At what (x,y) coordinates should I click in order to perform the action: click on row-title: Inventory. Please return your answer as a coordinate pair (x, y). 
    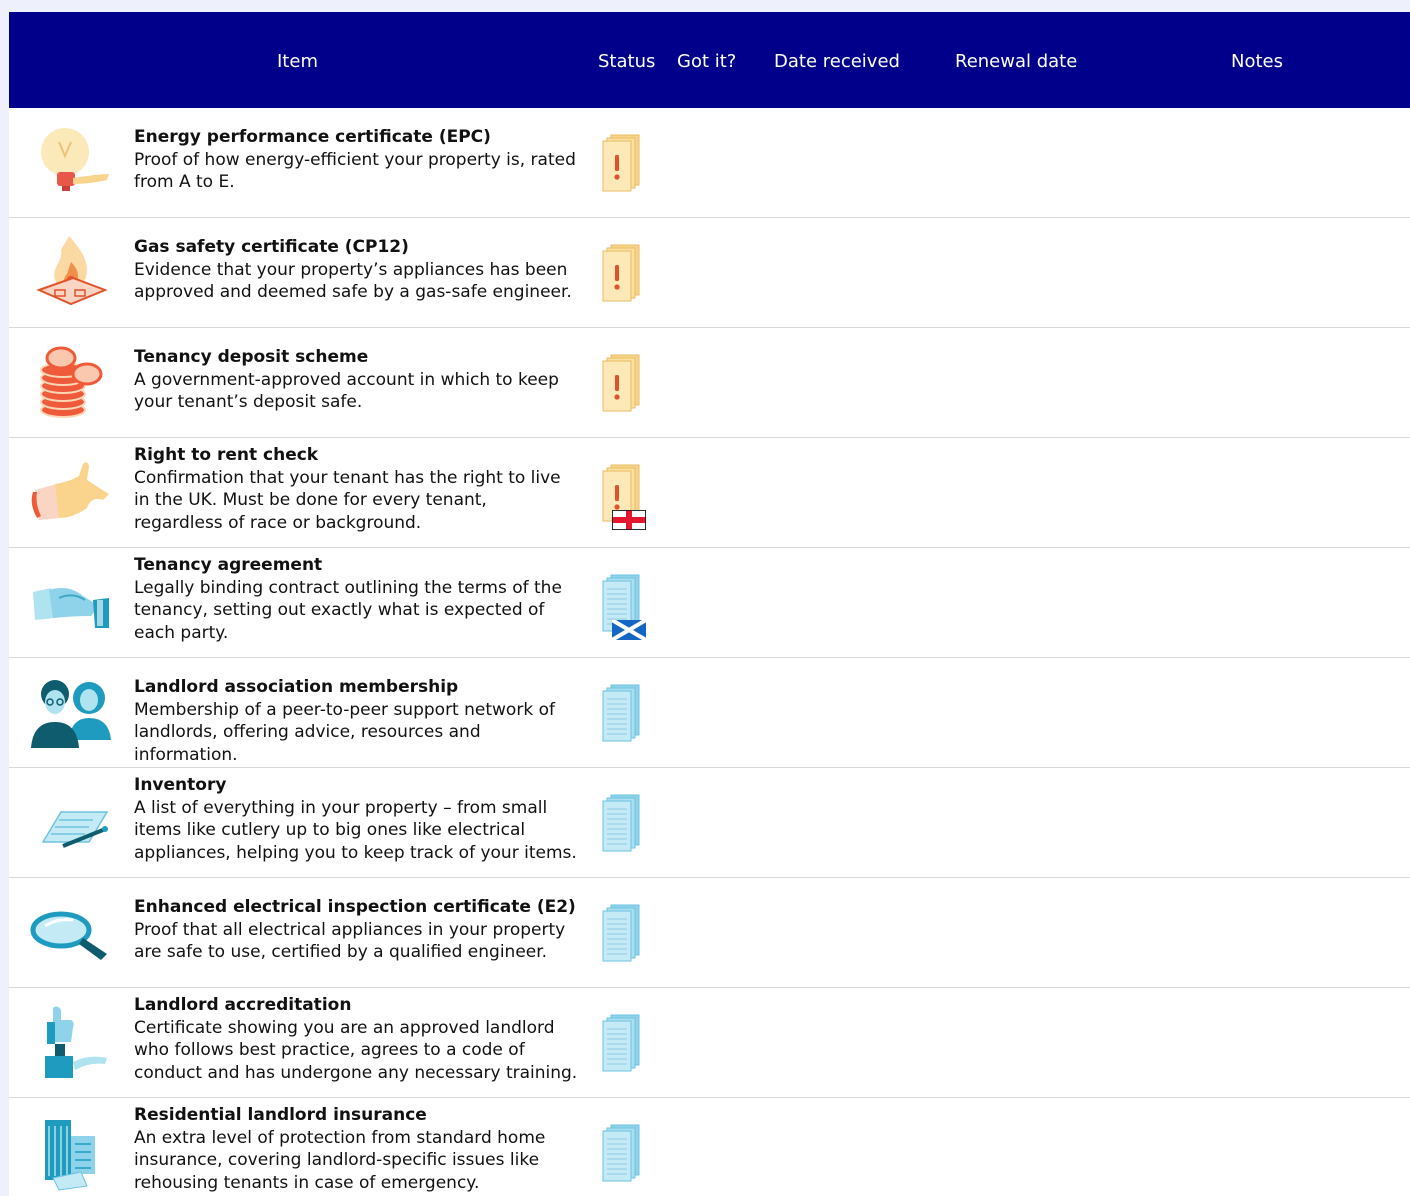
    Looking at the image, I should click on (180, 785).